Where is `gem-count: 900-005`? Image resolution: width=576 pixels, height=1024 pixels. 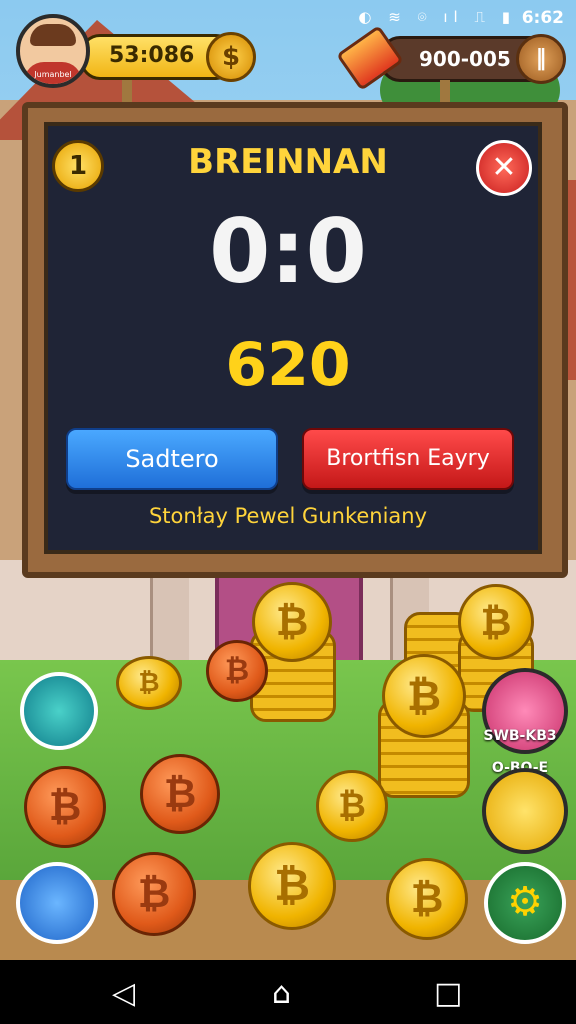 gem-count: 900-005 is located at coordinates (465, 59).